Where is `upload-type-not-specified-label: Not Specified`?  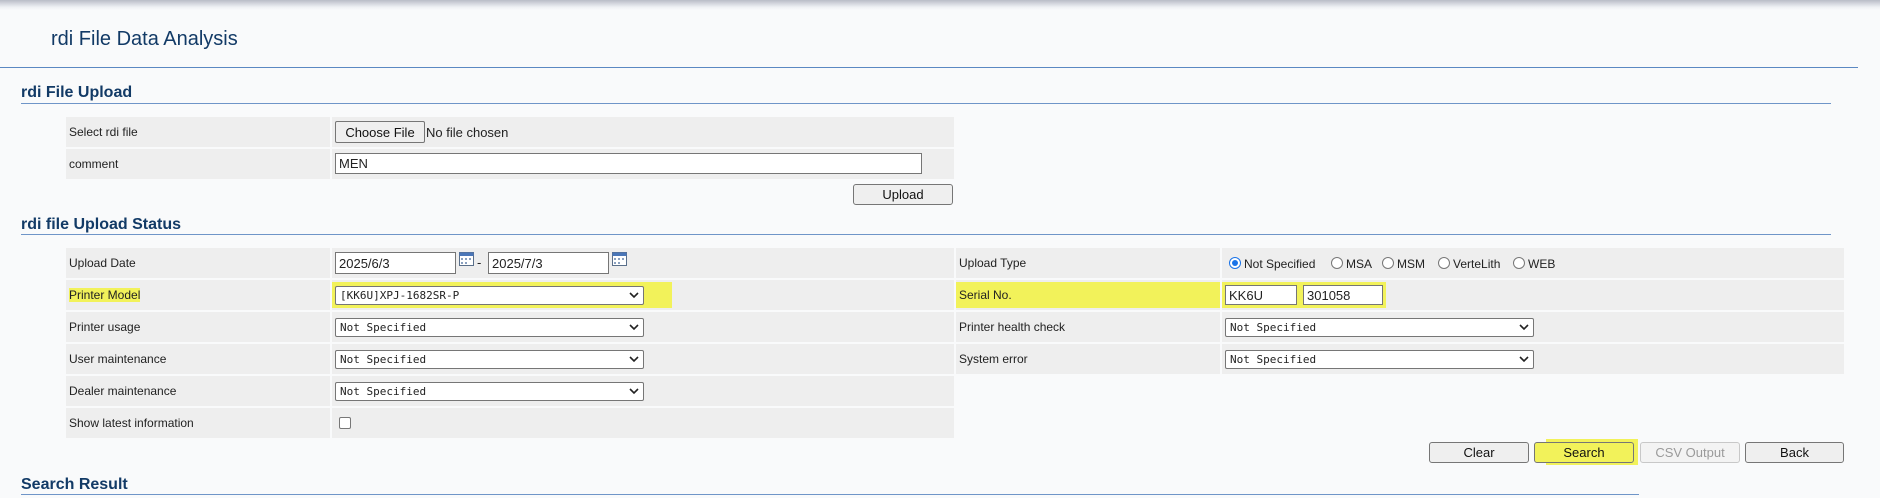
upload-type-not-specified-label: Not Specified is located at coordinates (1280, 264).